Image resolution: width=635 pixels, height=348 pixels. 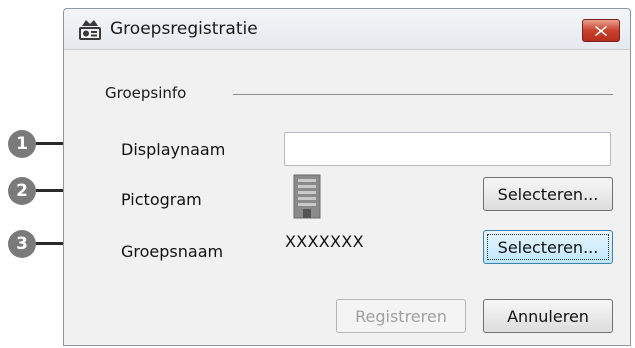 I want to click on group-name-value: XXXXXXX, so click(x=324, y=241).